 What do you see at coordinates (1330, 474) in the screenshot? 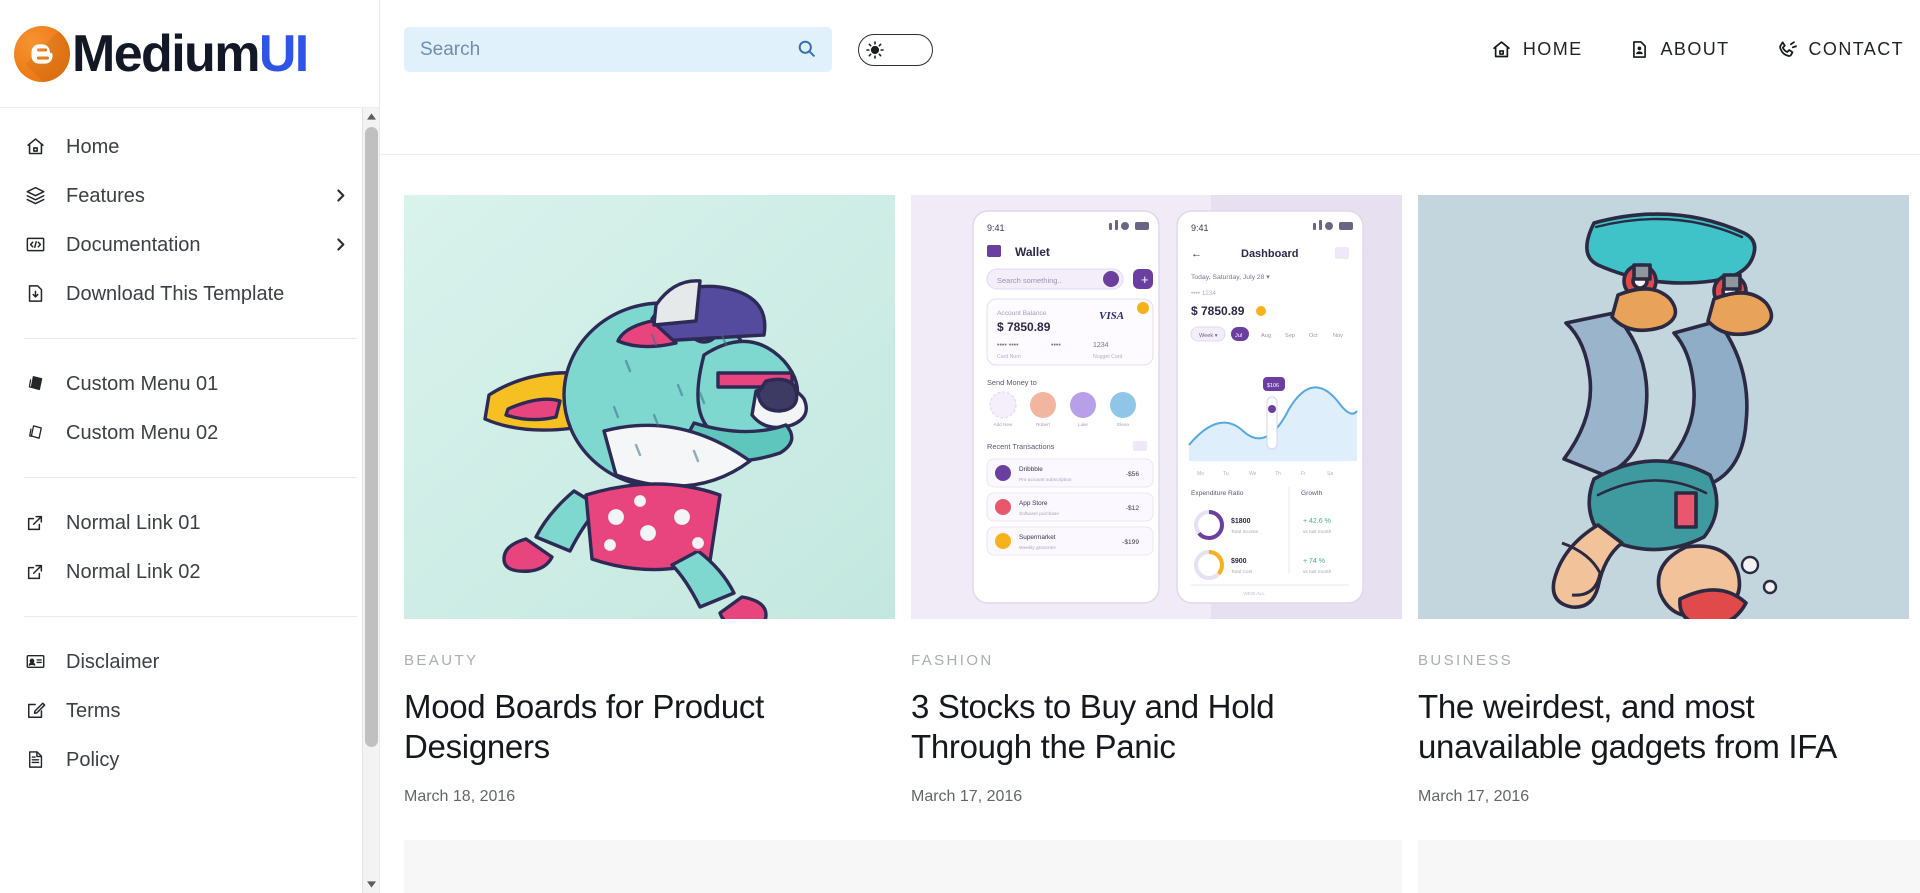
I see `svg-text: Sa` at bounding box center [1330, 474].